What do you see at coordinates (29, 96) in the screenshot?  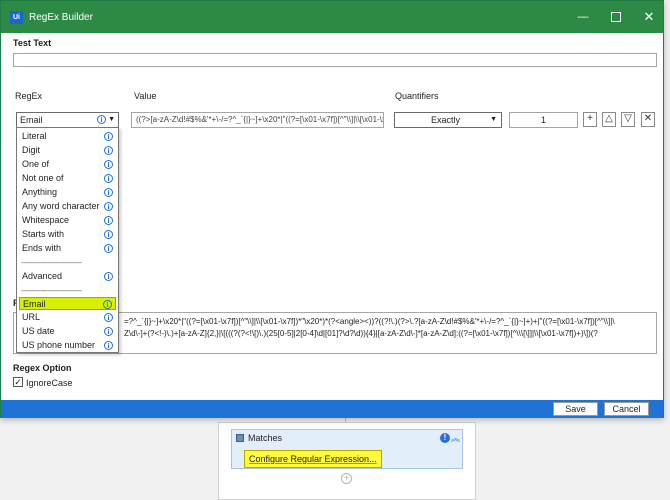 I see `regex-column-header: RegEx` at bounding box center [29, 96].